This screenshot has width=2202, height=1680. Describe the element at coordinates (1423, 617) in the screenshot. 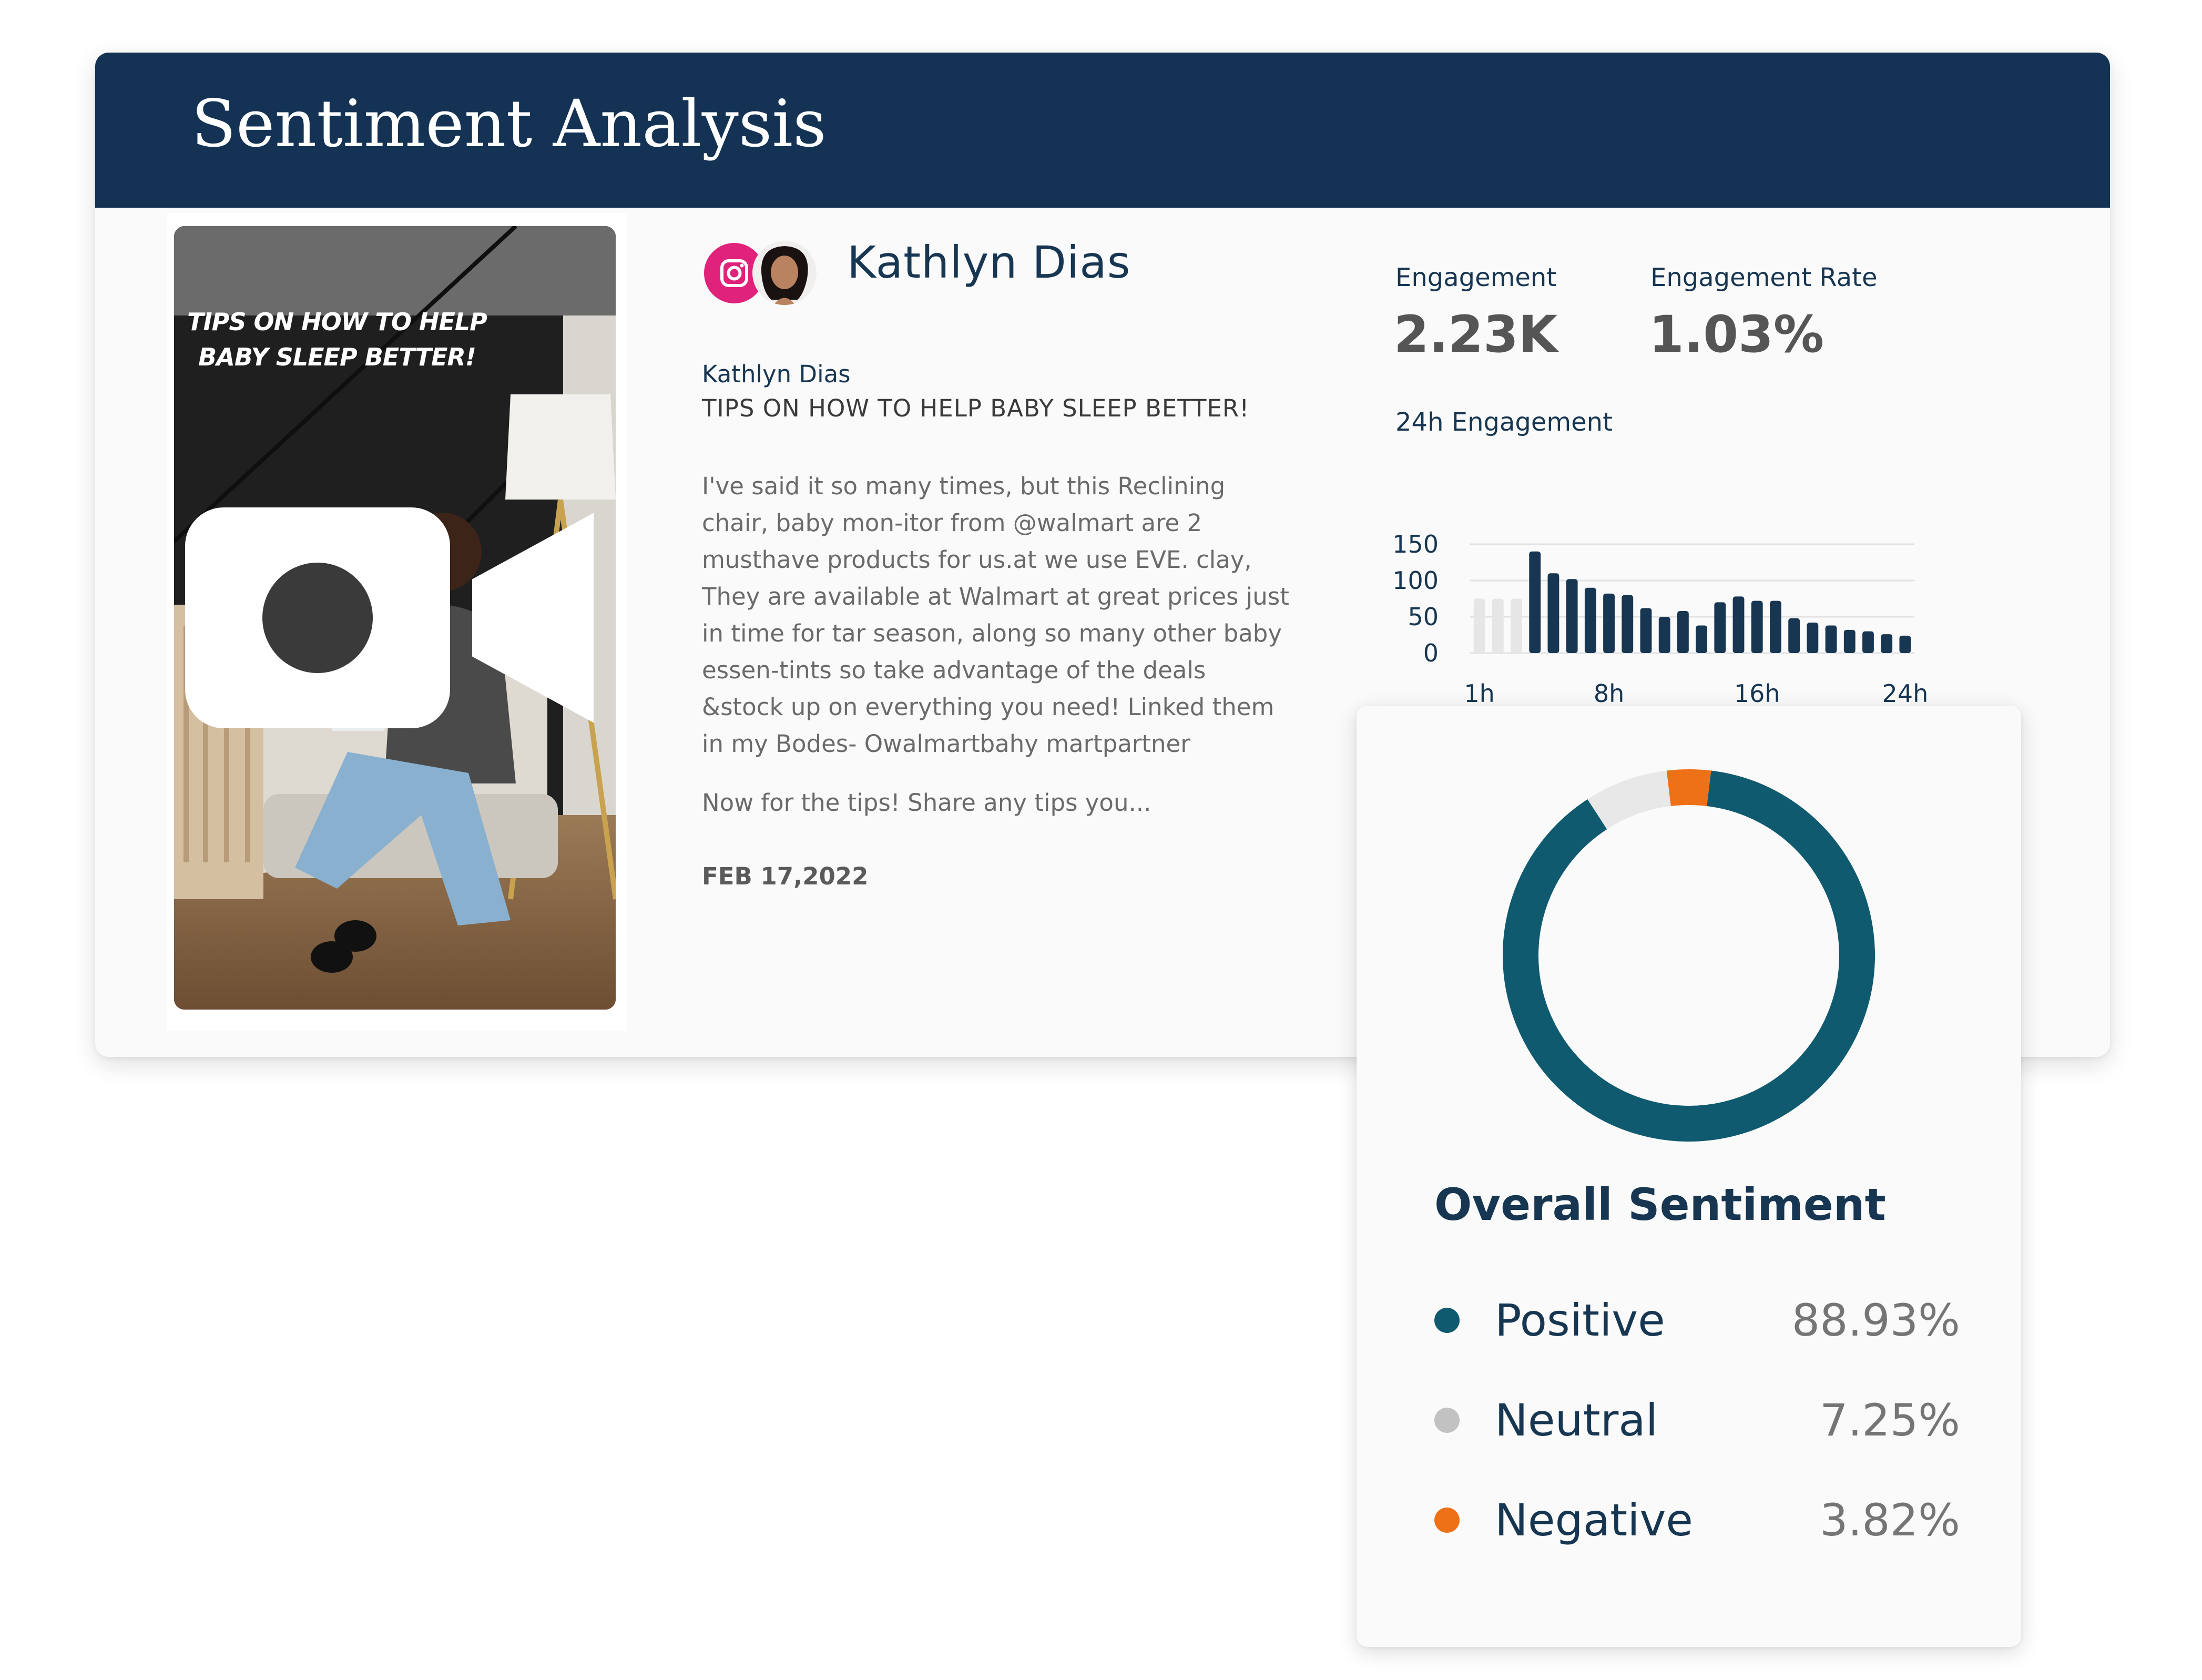

I see `y-tick-label: 50` at that location.